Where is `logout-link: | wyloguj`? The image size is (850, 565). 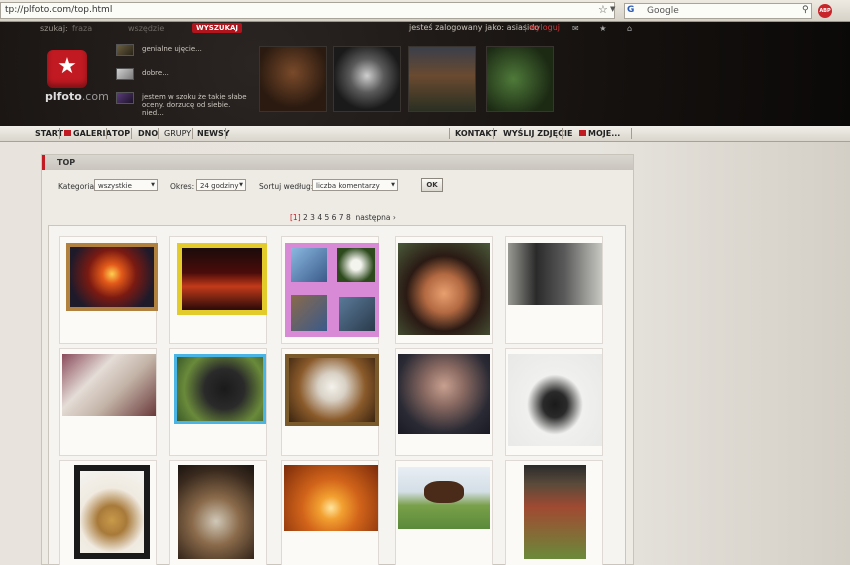
logout-link: | wyloguj is located at coordinates (542, 27).